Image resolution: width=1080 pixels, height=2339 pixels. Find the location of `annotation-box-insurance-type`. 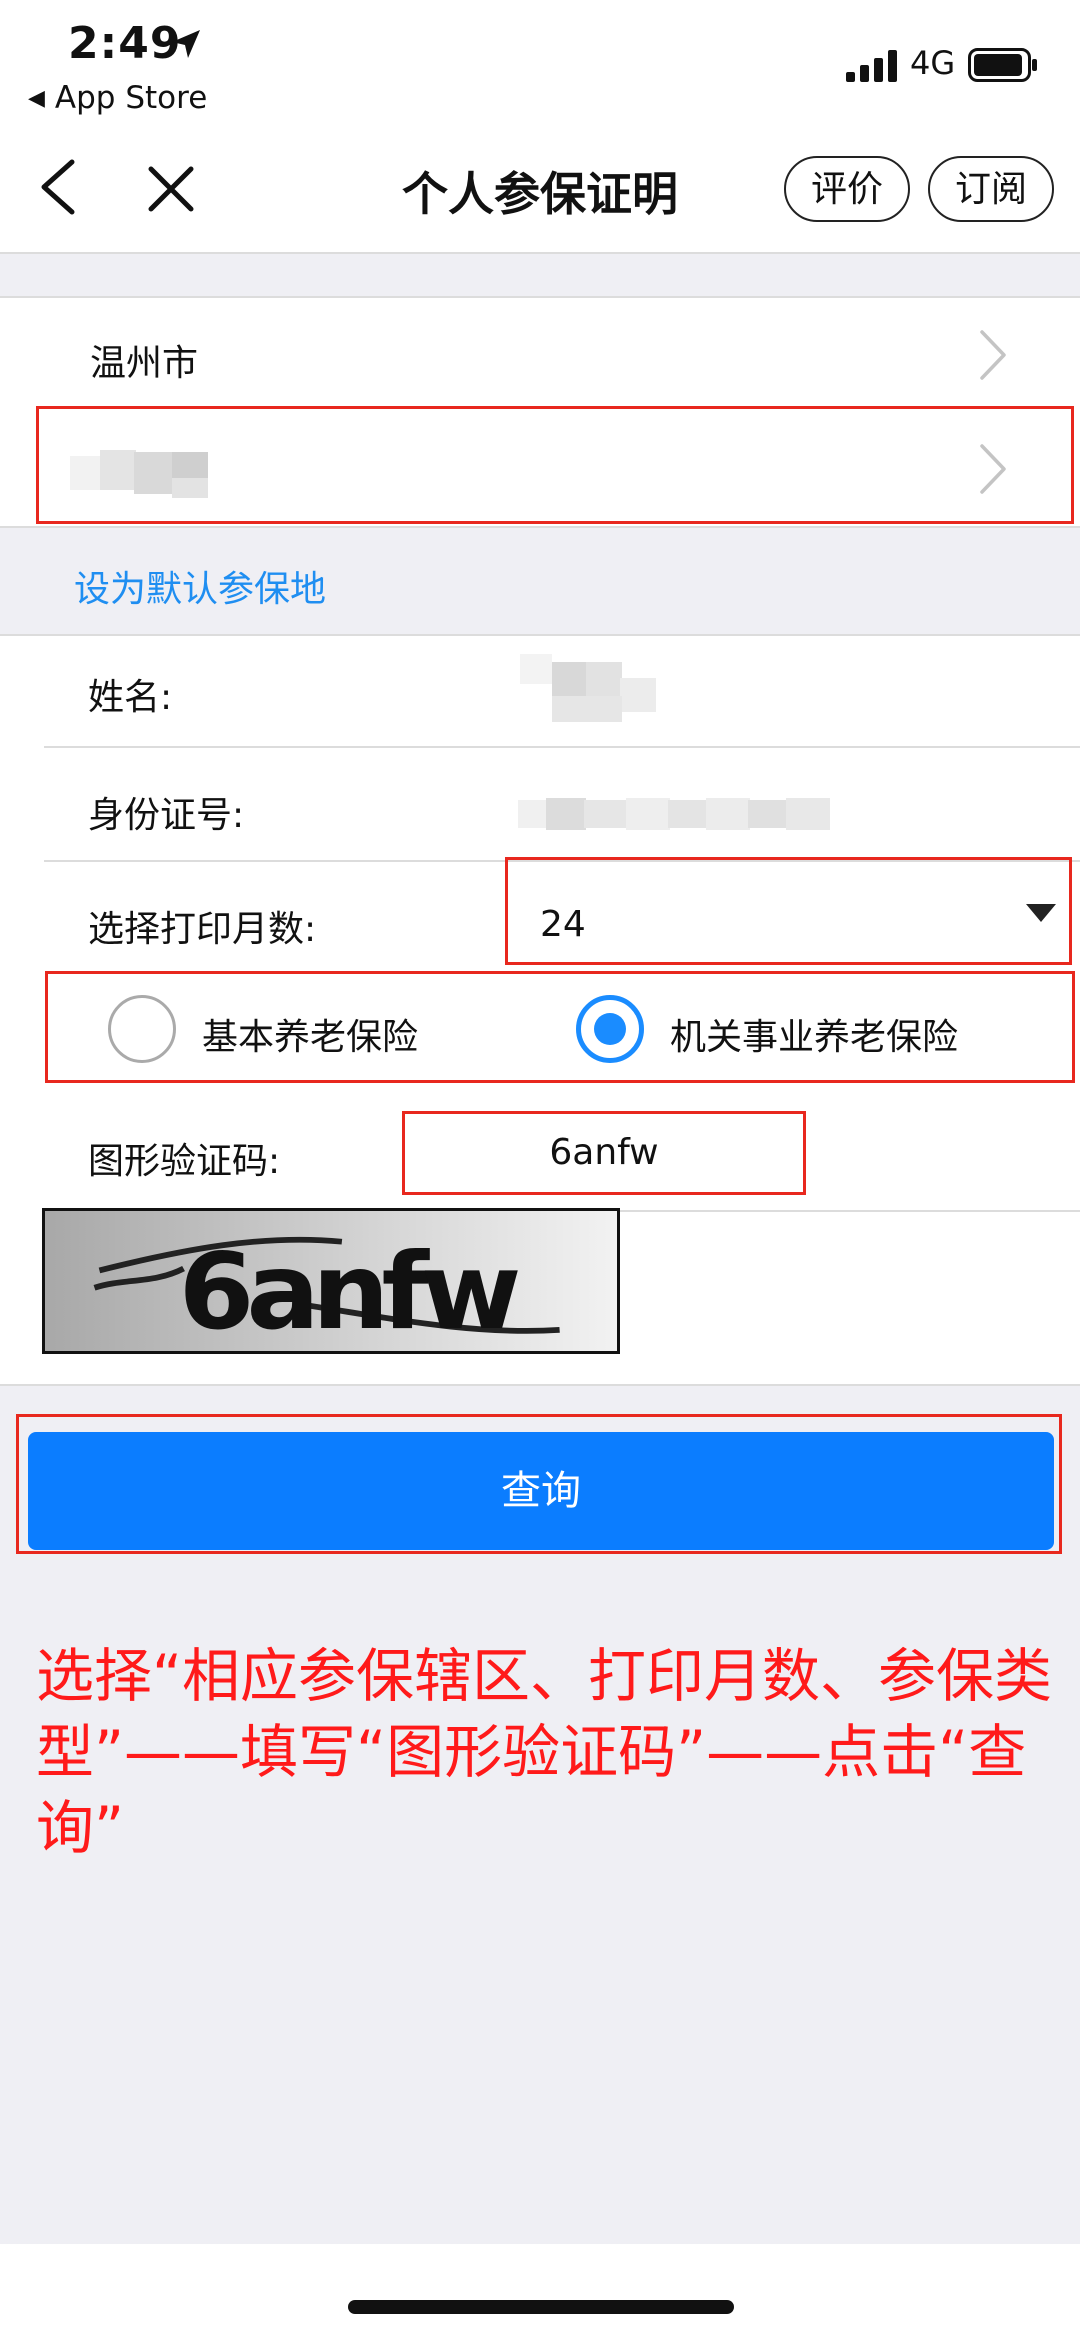

annotation-box-insurance-type is located at coordinates (560, 1027).